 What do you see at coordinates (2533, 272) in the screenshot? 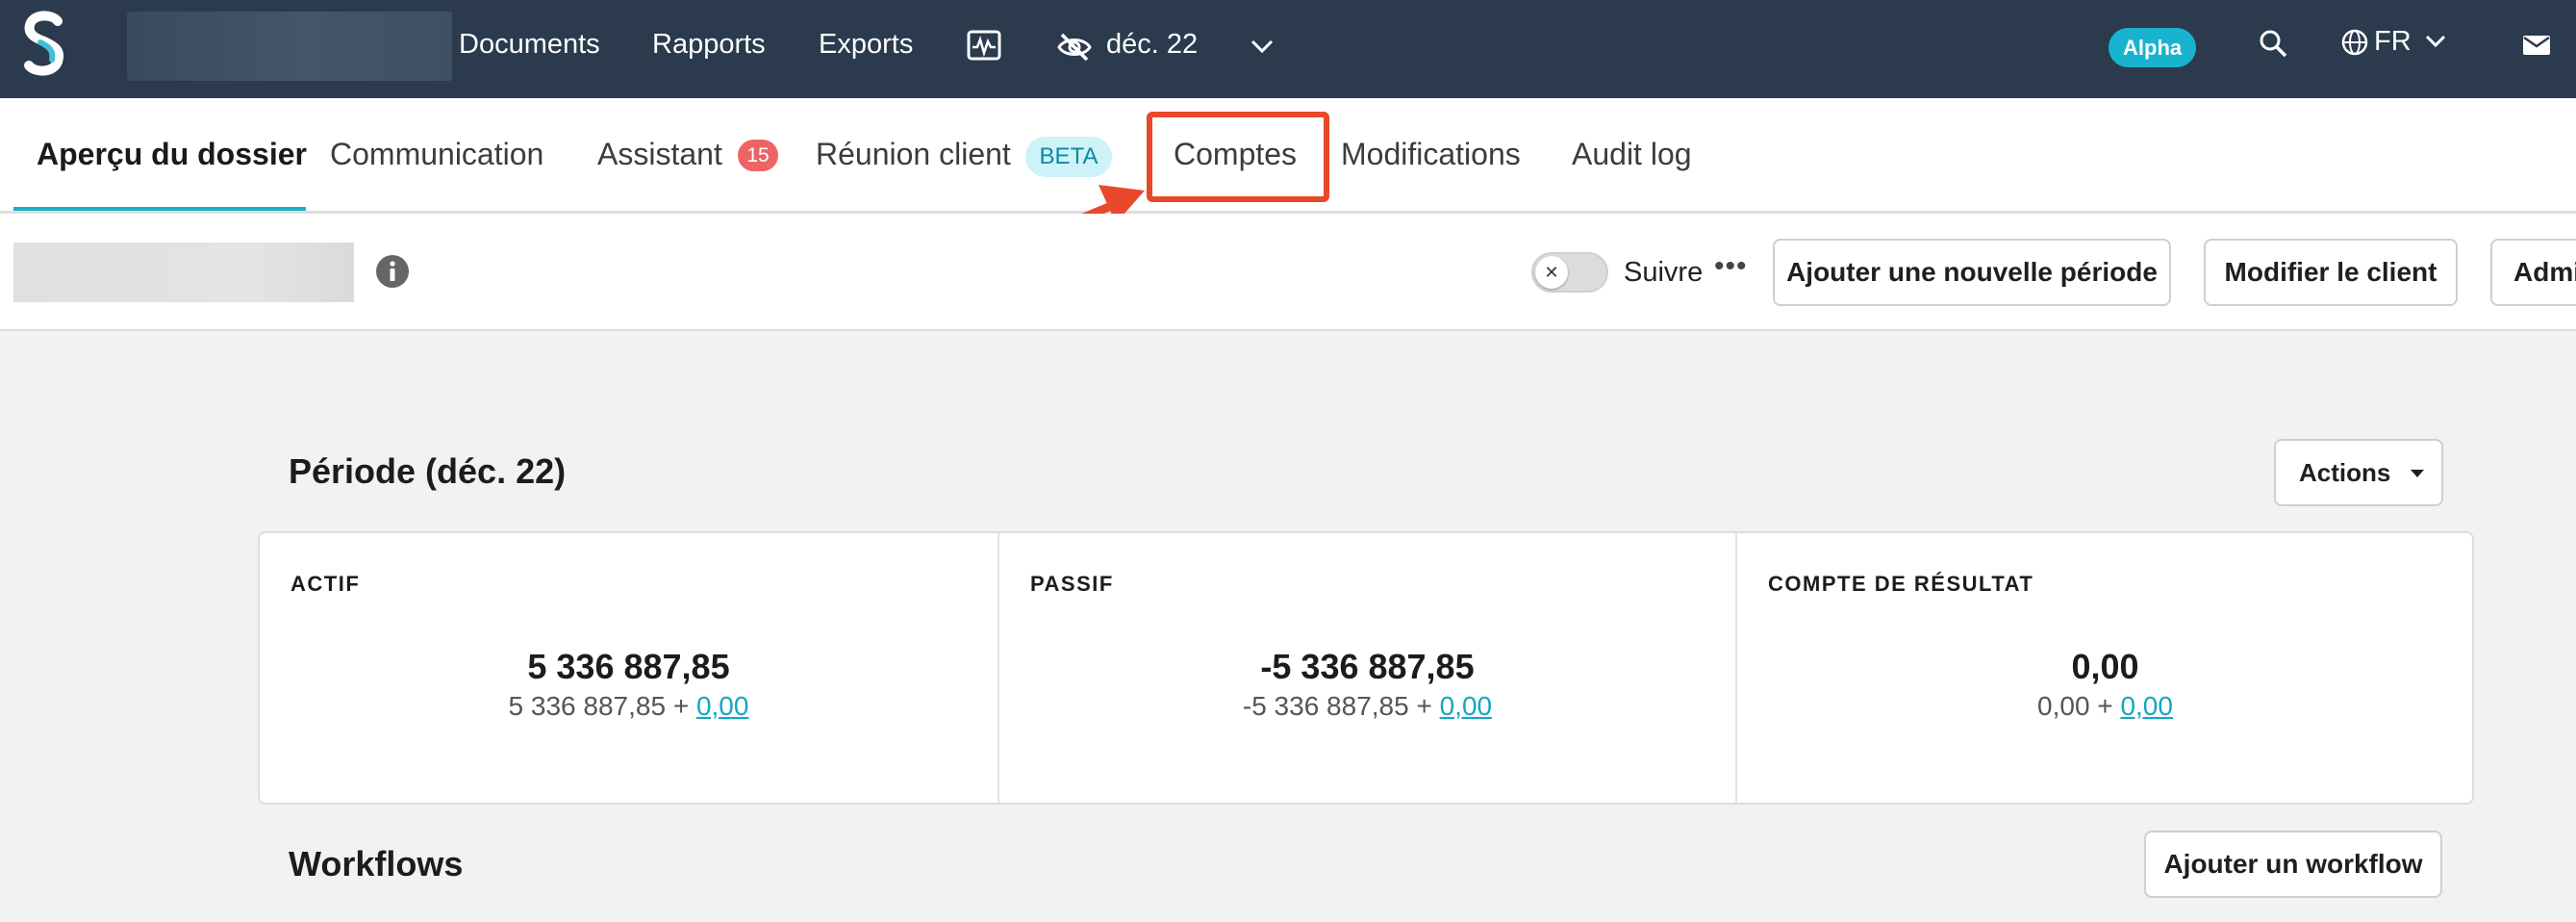
I see `admin-button: Admi` at bounding box center [2533, 272].